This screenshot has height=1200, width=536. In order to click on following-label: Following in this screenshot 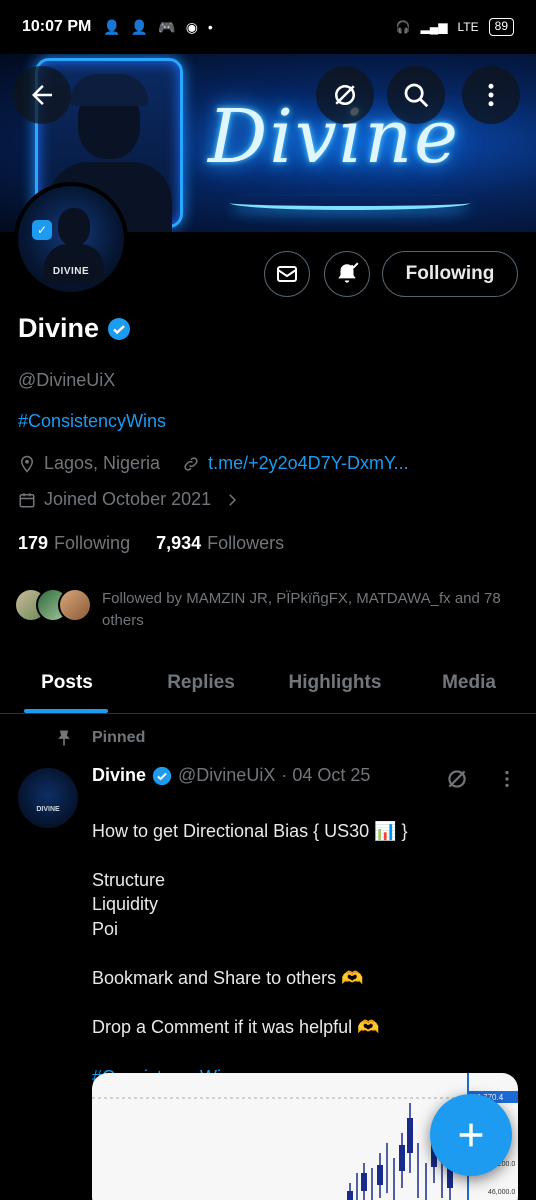, I will do `click(92, 543)`.